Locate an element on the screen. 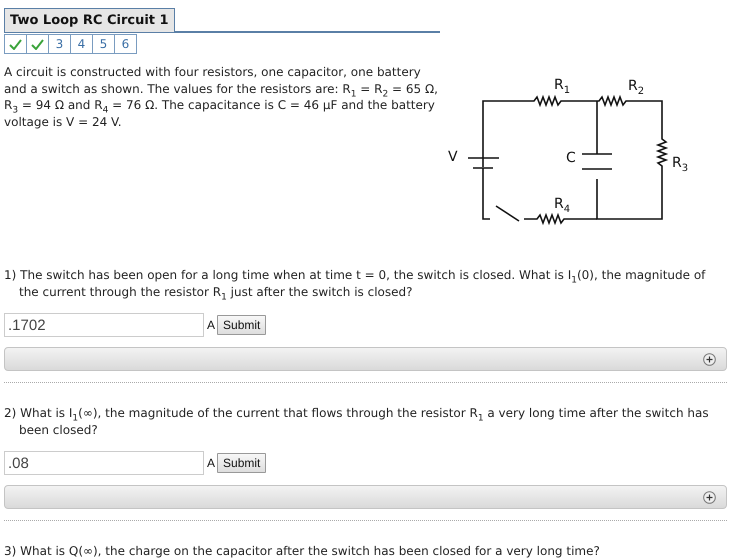  question-tab: 4 is located at coordinates (81, 44).